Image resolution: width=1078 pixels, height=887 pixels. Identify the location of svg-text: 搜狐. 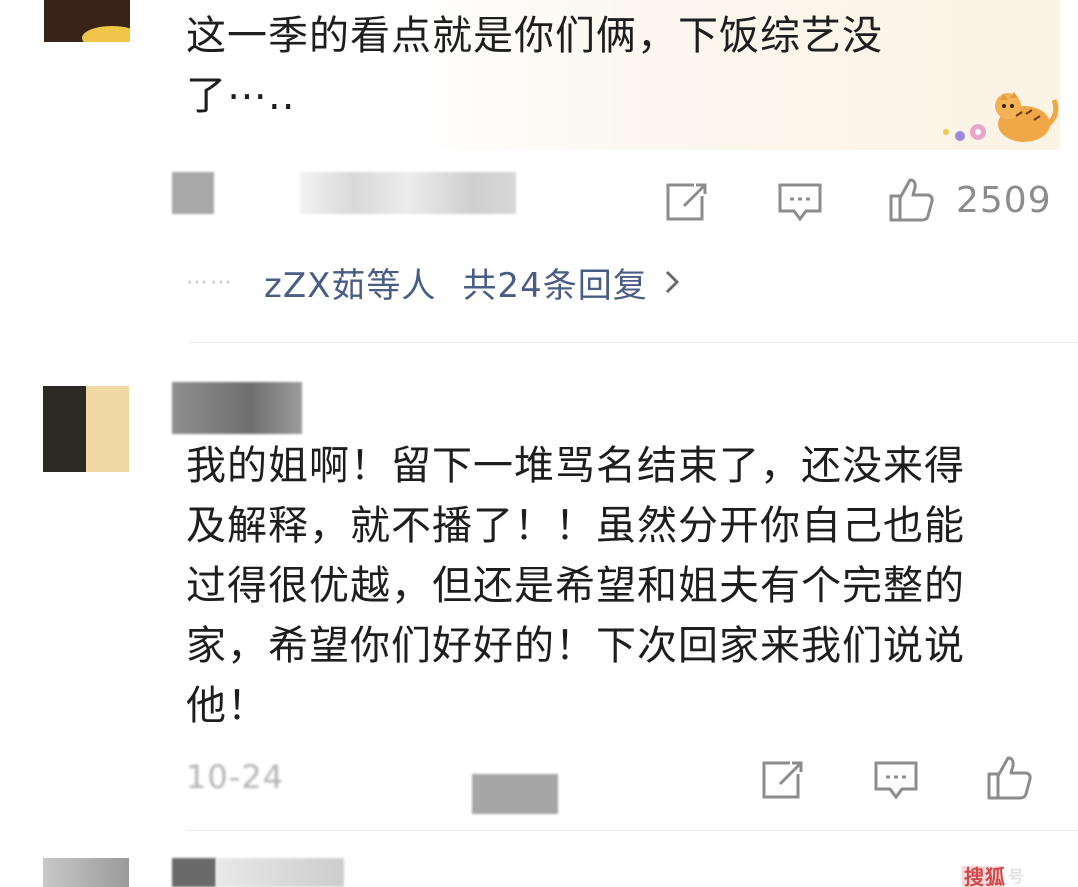
(985, 876).